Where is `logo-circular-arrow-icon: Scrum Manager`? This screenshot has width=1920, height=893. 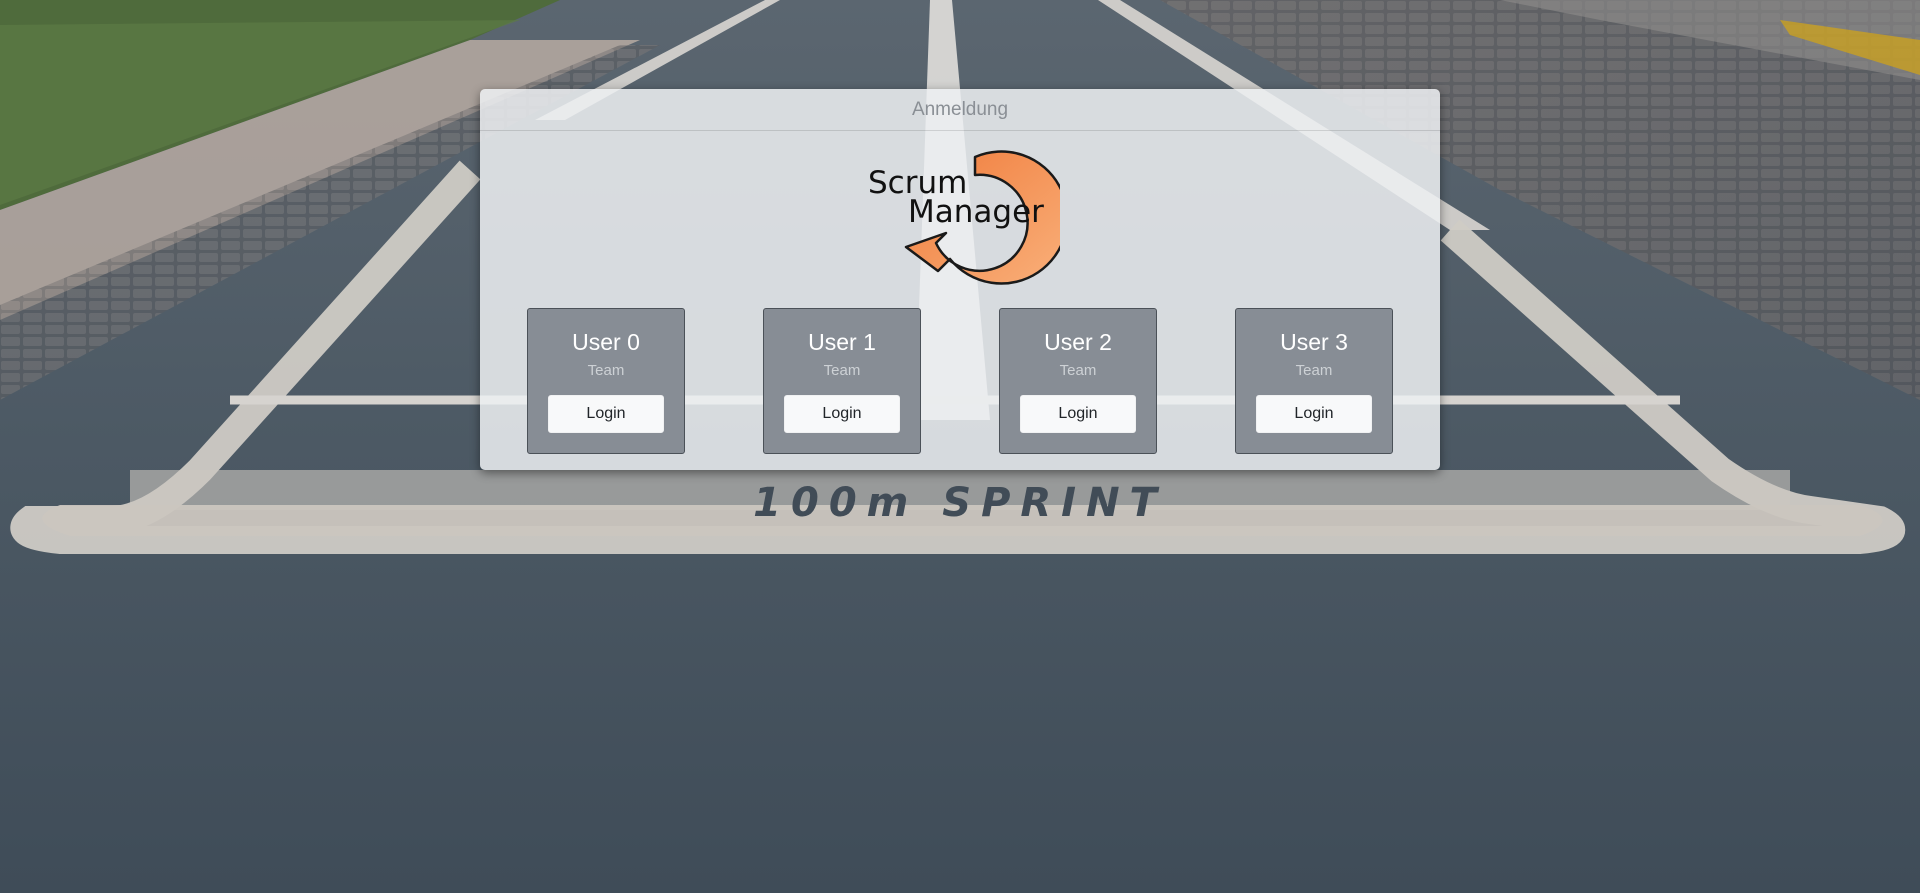 logo-circular-arrow-icon: Scrum Manager is located at coordinates (968, 217).